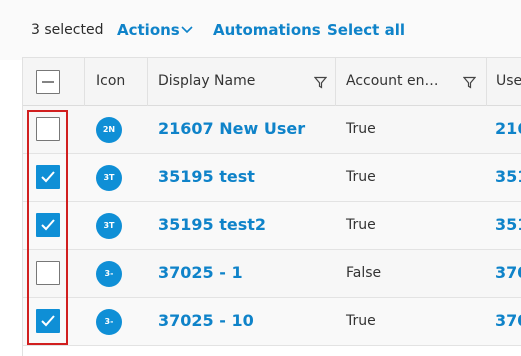  Describe the element at coordinates (272, 82) in the screenshot. I see `grid-header: Icon Display Name Account en… Use` at that location.